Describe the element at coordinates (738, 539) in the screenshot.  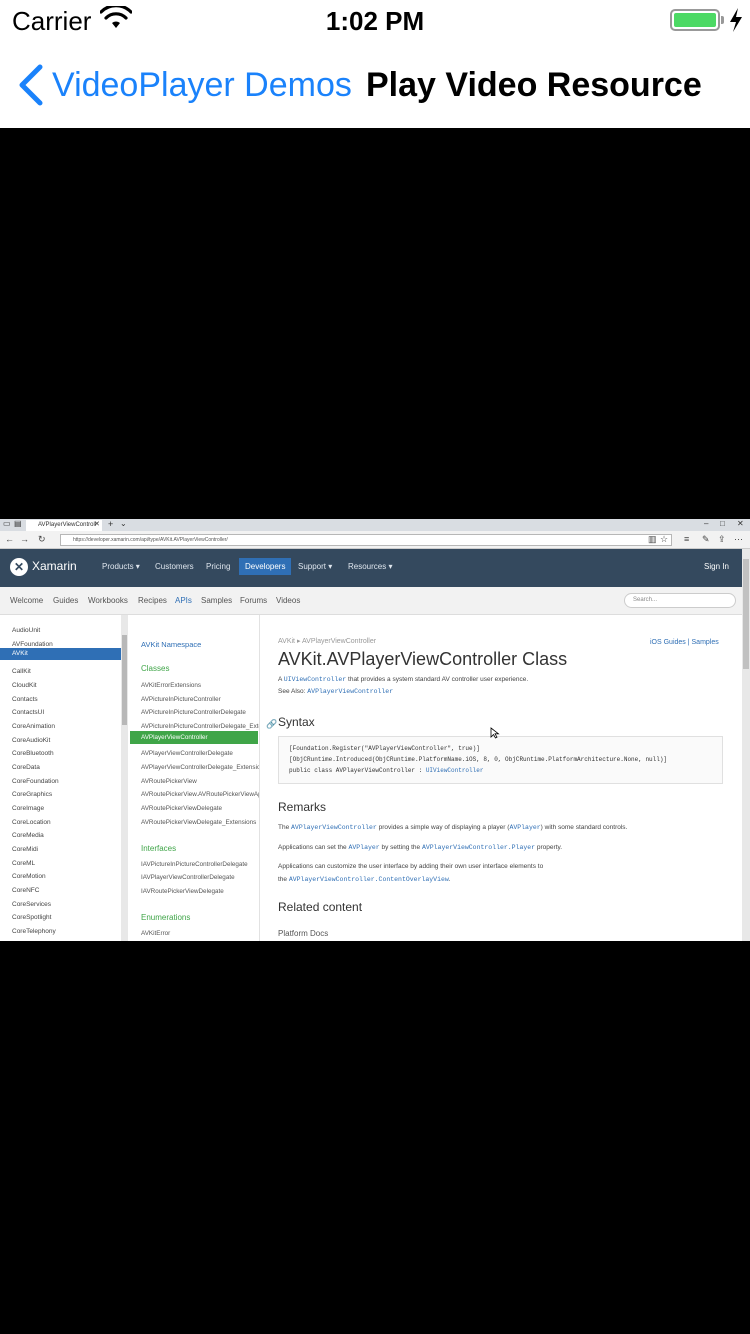
I see `more-icon: ⋯` at that location.